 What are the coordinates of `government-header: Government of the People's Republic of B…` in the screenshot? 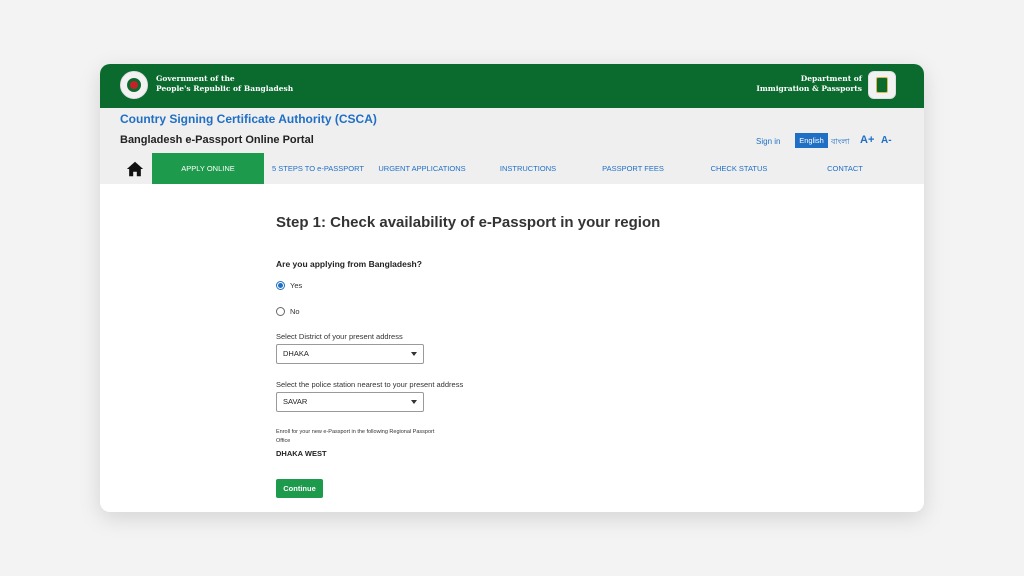 It's located at (512, 86).